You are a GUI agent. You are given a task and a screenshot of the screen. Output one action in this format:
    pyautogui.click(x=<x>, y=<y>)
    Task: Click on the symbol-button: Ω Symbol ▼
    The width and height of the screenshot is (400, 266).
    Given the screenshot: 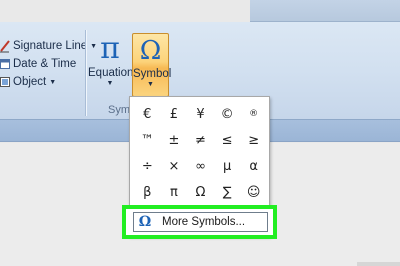 What is the action you would take?
    pyautogui.click(x=152, y=65)
    